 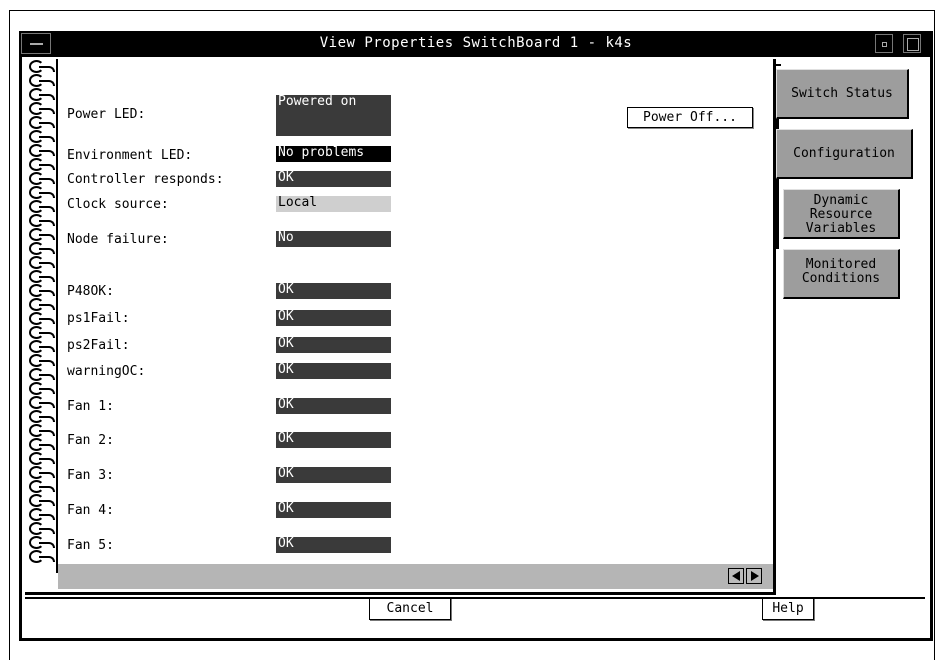 What do you see at coordinates (333, 154) in the screenshot?
I see `environment-led-value: No problems` at bounding box center [333, 154].